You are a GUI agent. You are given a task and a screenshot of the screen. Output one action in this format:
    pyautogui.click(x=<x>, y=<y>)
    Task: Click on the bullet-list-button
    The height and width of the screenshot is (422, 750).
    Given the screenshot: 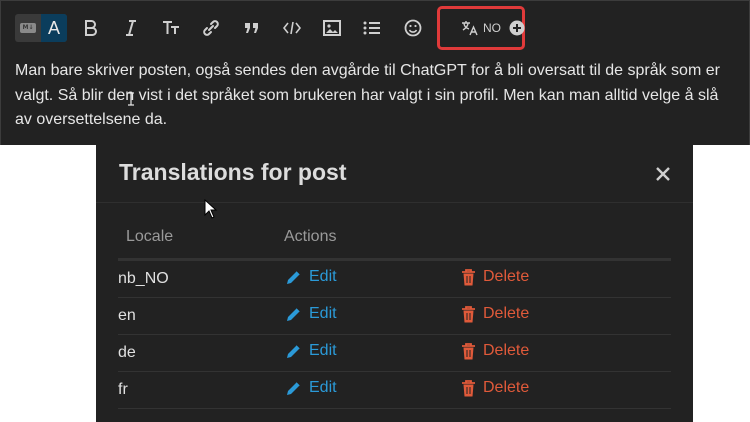 What is the action you would take?
    pyautogui.click(x=372, y=28)
    